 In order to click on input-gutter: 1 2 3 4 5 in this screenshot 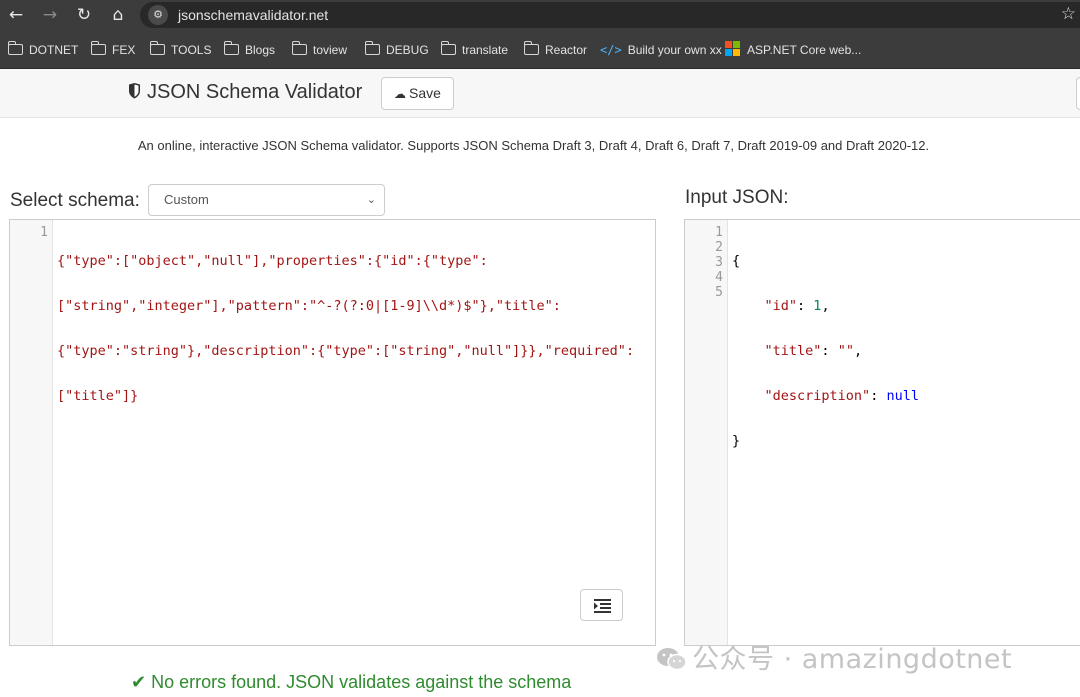, I will do `click(706, 432)`.